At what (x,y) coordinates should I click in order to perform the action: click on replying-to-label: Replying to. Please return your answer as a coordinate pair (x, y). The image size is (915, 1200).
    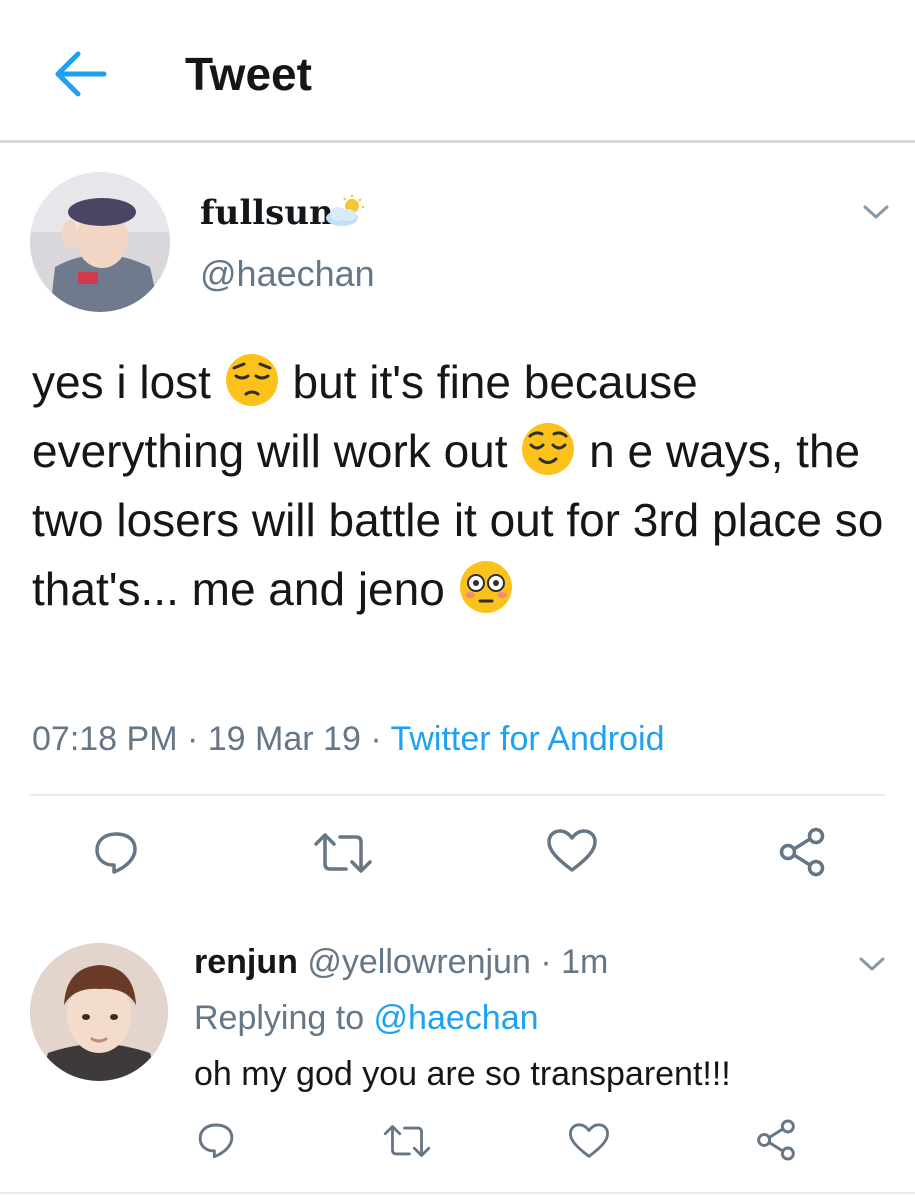
    Looking at the image, I should click on (284, 1018).